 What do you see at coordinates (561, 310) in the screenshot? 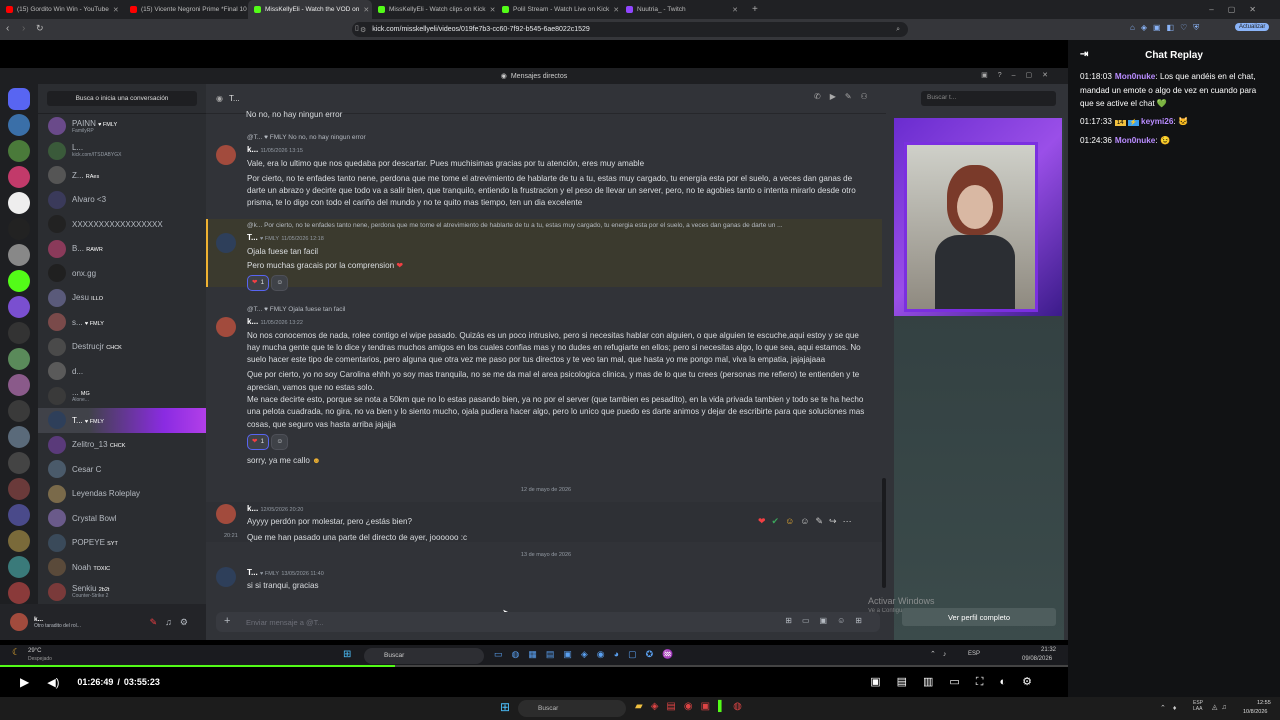
I see `reply-preview: @T... ♥ FMLY Ojala fuese tan facil` at bounding box center [561, 310].